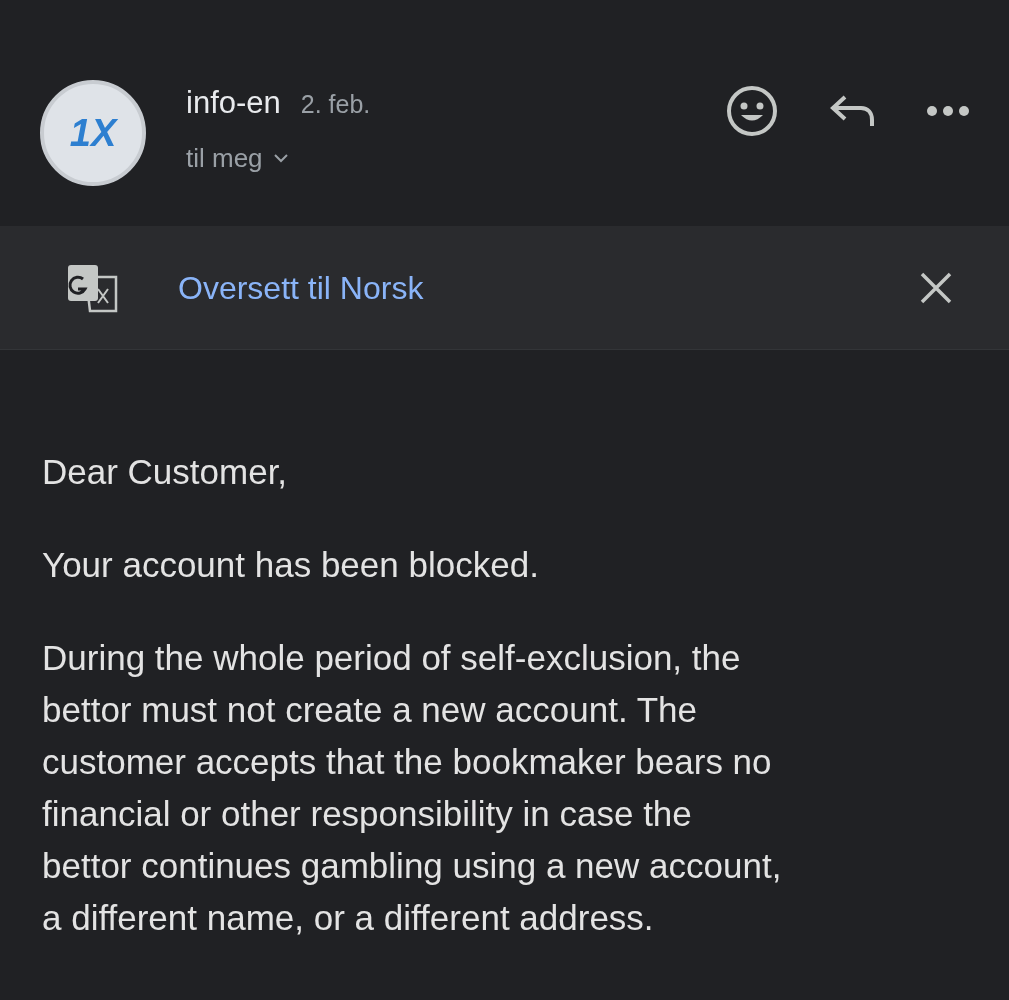 The image size is (1009, 1000). I want to click on translate-link: Oversett til Norsk, so click(301, 287).